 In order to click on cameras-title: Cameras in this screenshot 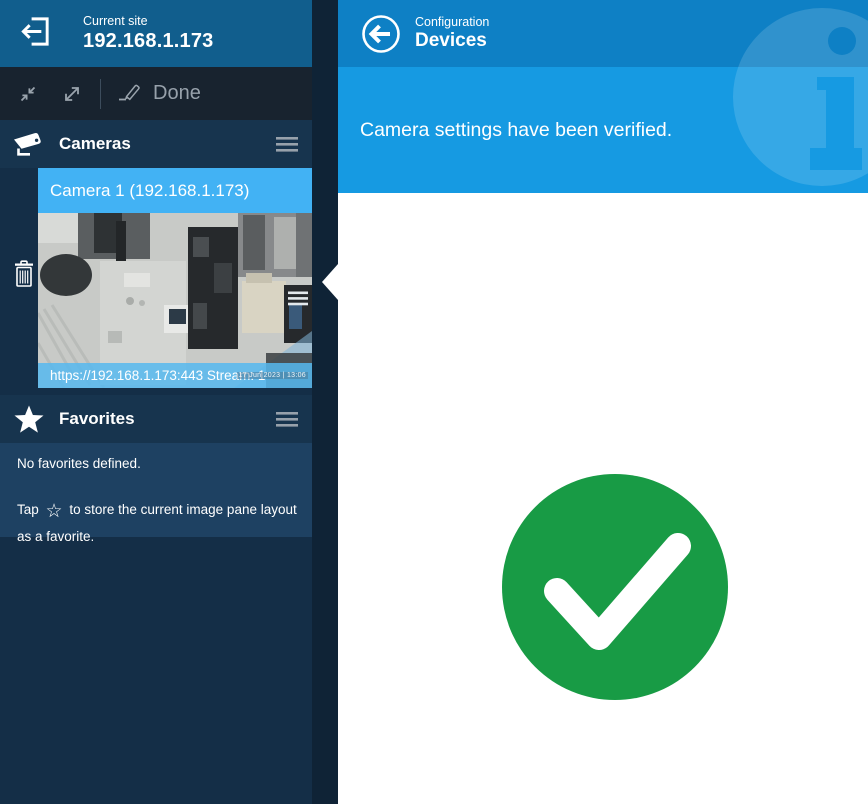, I will do `click(95, 143)`.